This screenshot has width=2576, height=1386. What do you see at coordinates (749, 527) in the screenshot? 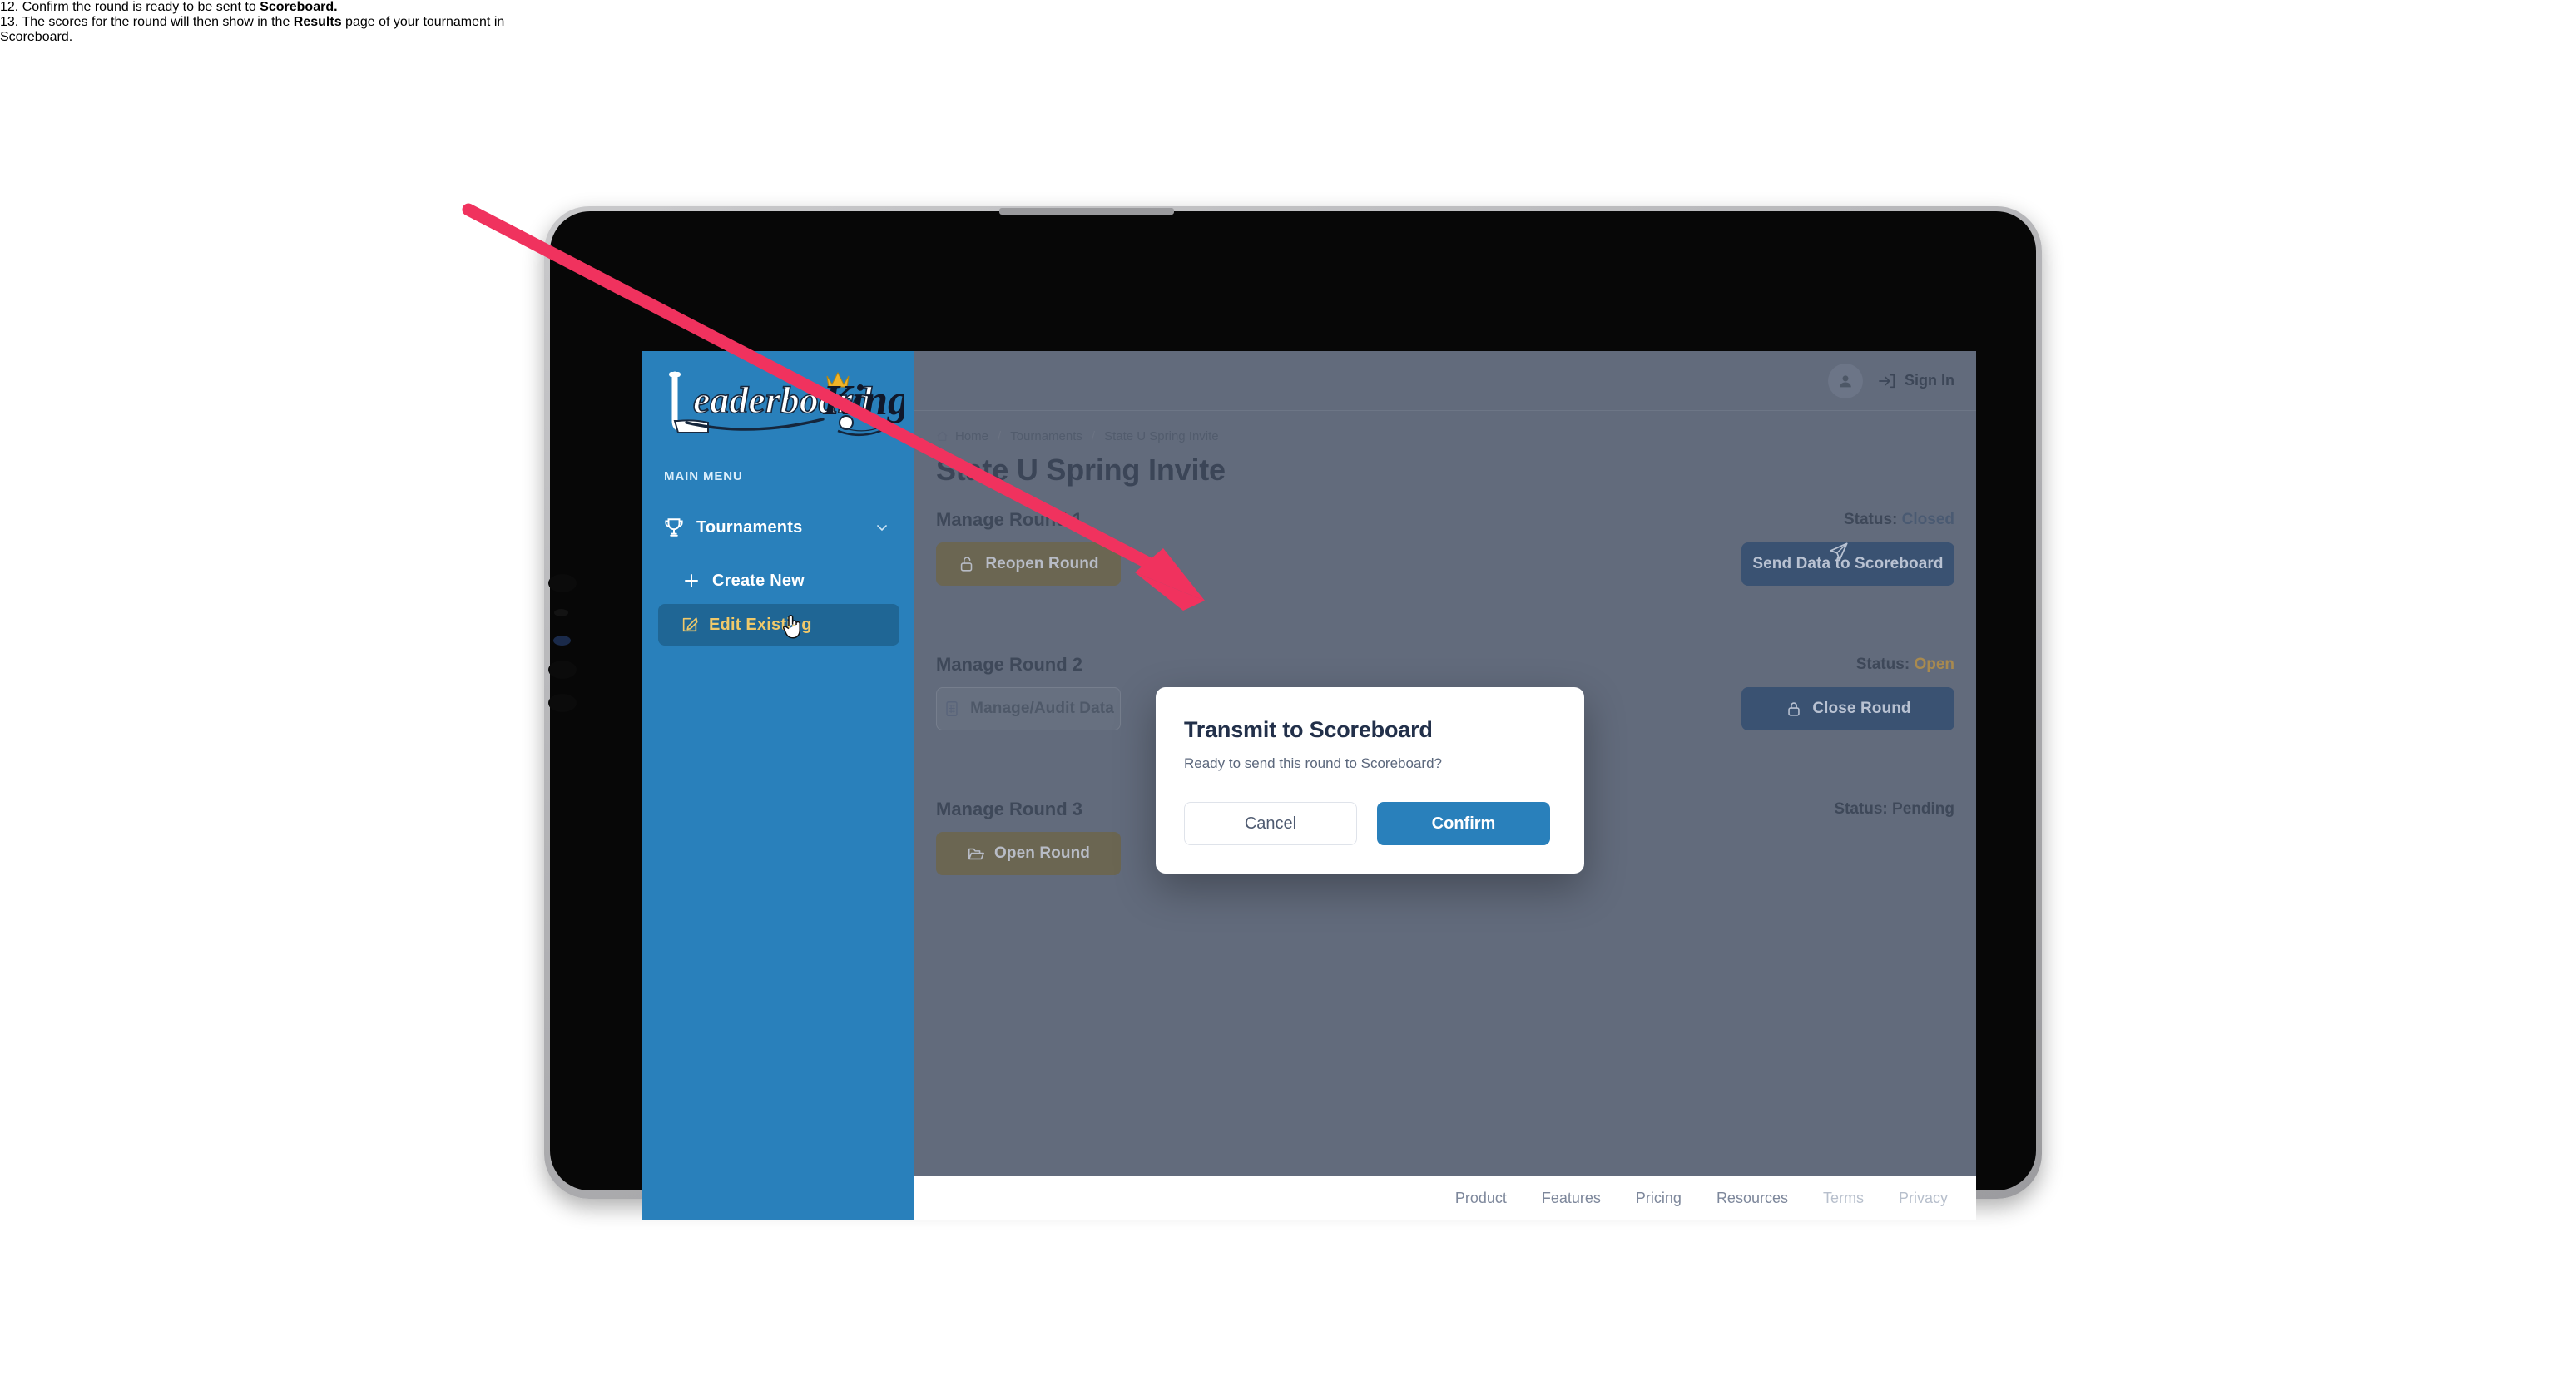
I see `sidebar-item-tournaments-label: Tournaments` at bounding box center [749, 527].